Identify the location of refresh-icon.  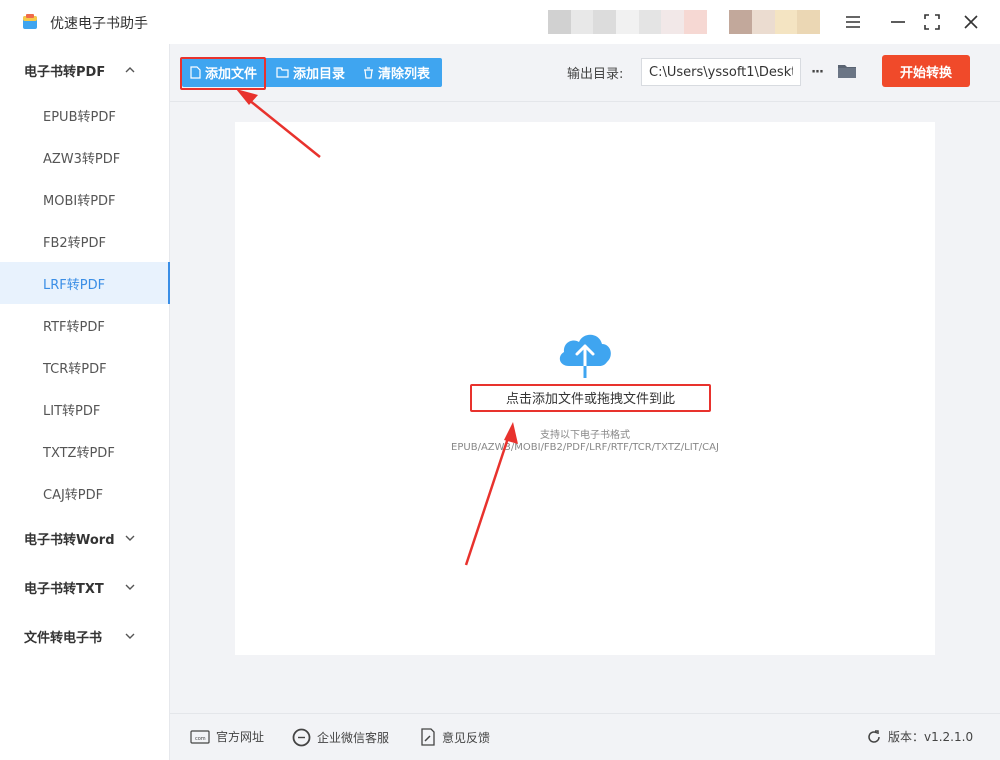
(874, 736).